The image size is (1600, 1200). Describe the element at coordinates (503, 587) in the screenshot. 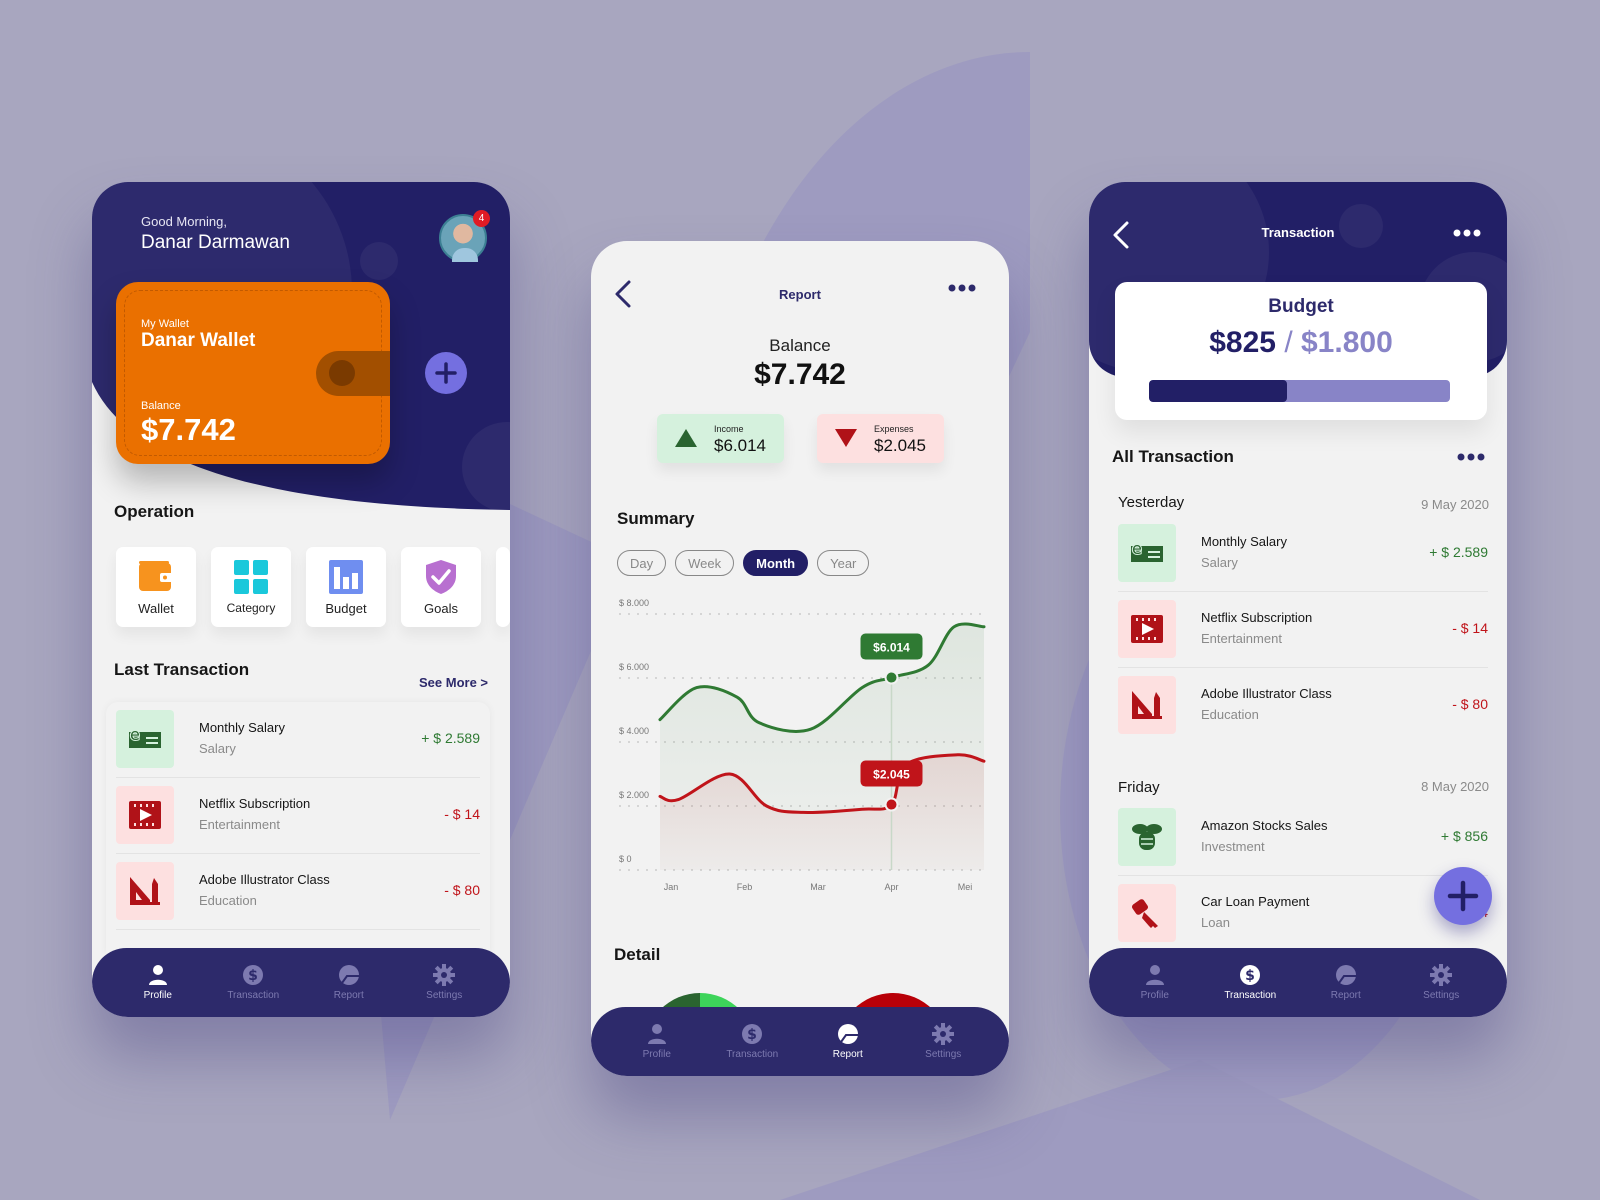

I see `operation-more` at that location.